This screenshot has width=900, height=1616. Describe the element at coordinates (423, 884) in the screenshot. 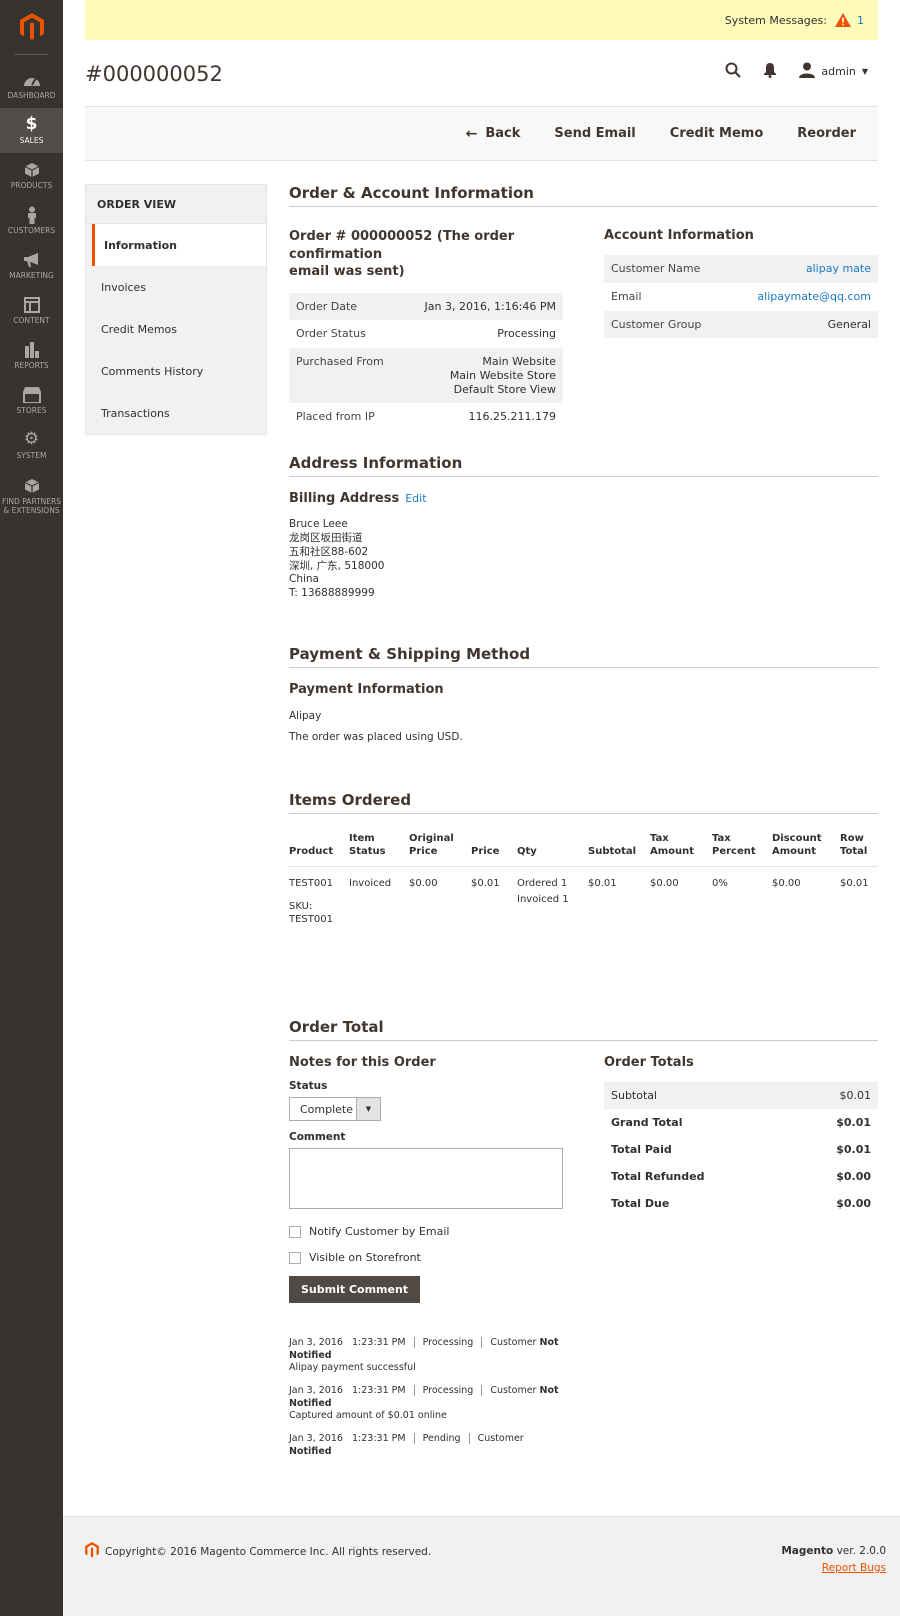

I see `original-price: $0.00` at that location.